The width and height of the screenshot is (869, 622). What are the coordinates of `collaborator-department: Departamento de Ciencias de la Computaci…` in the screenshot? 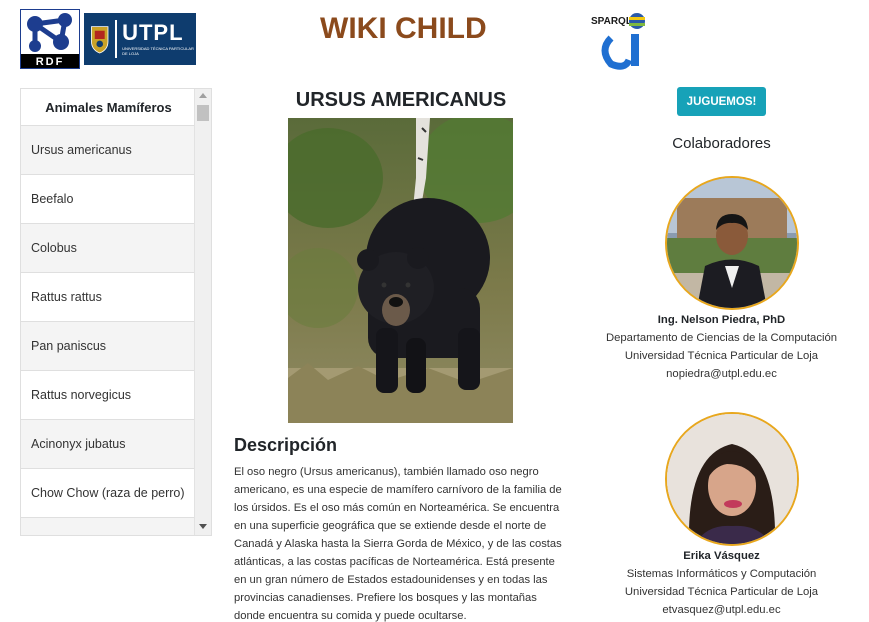 It's located at (721, 338).